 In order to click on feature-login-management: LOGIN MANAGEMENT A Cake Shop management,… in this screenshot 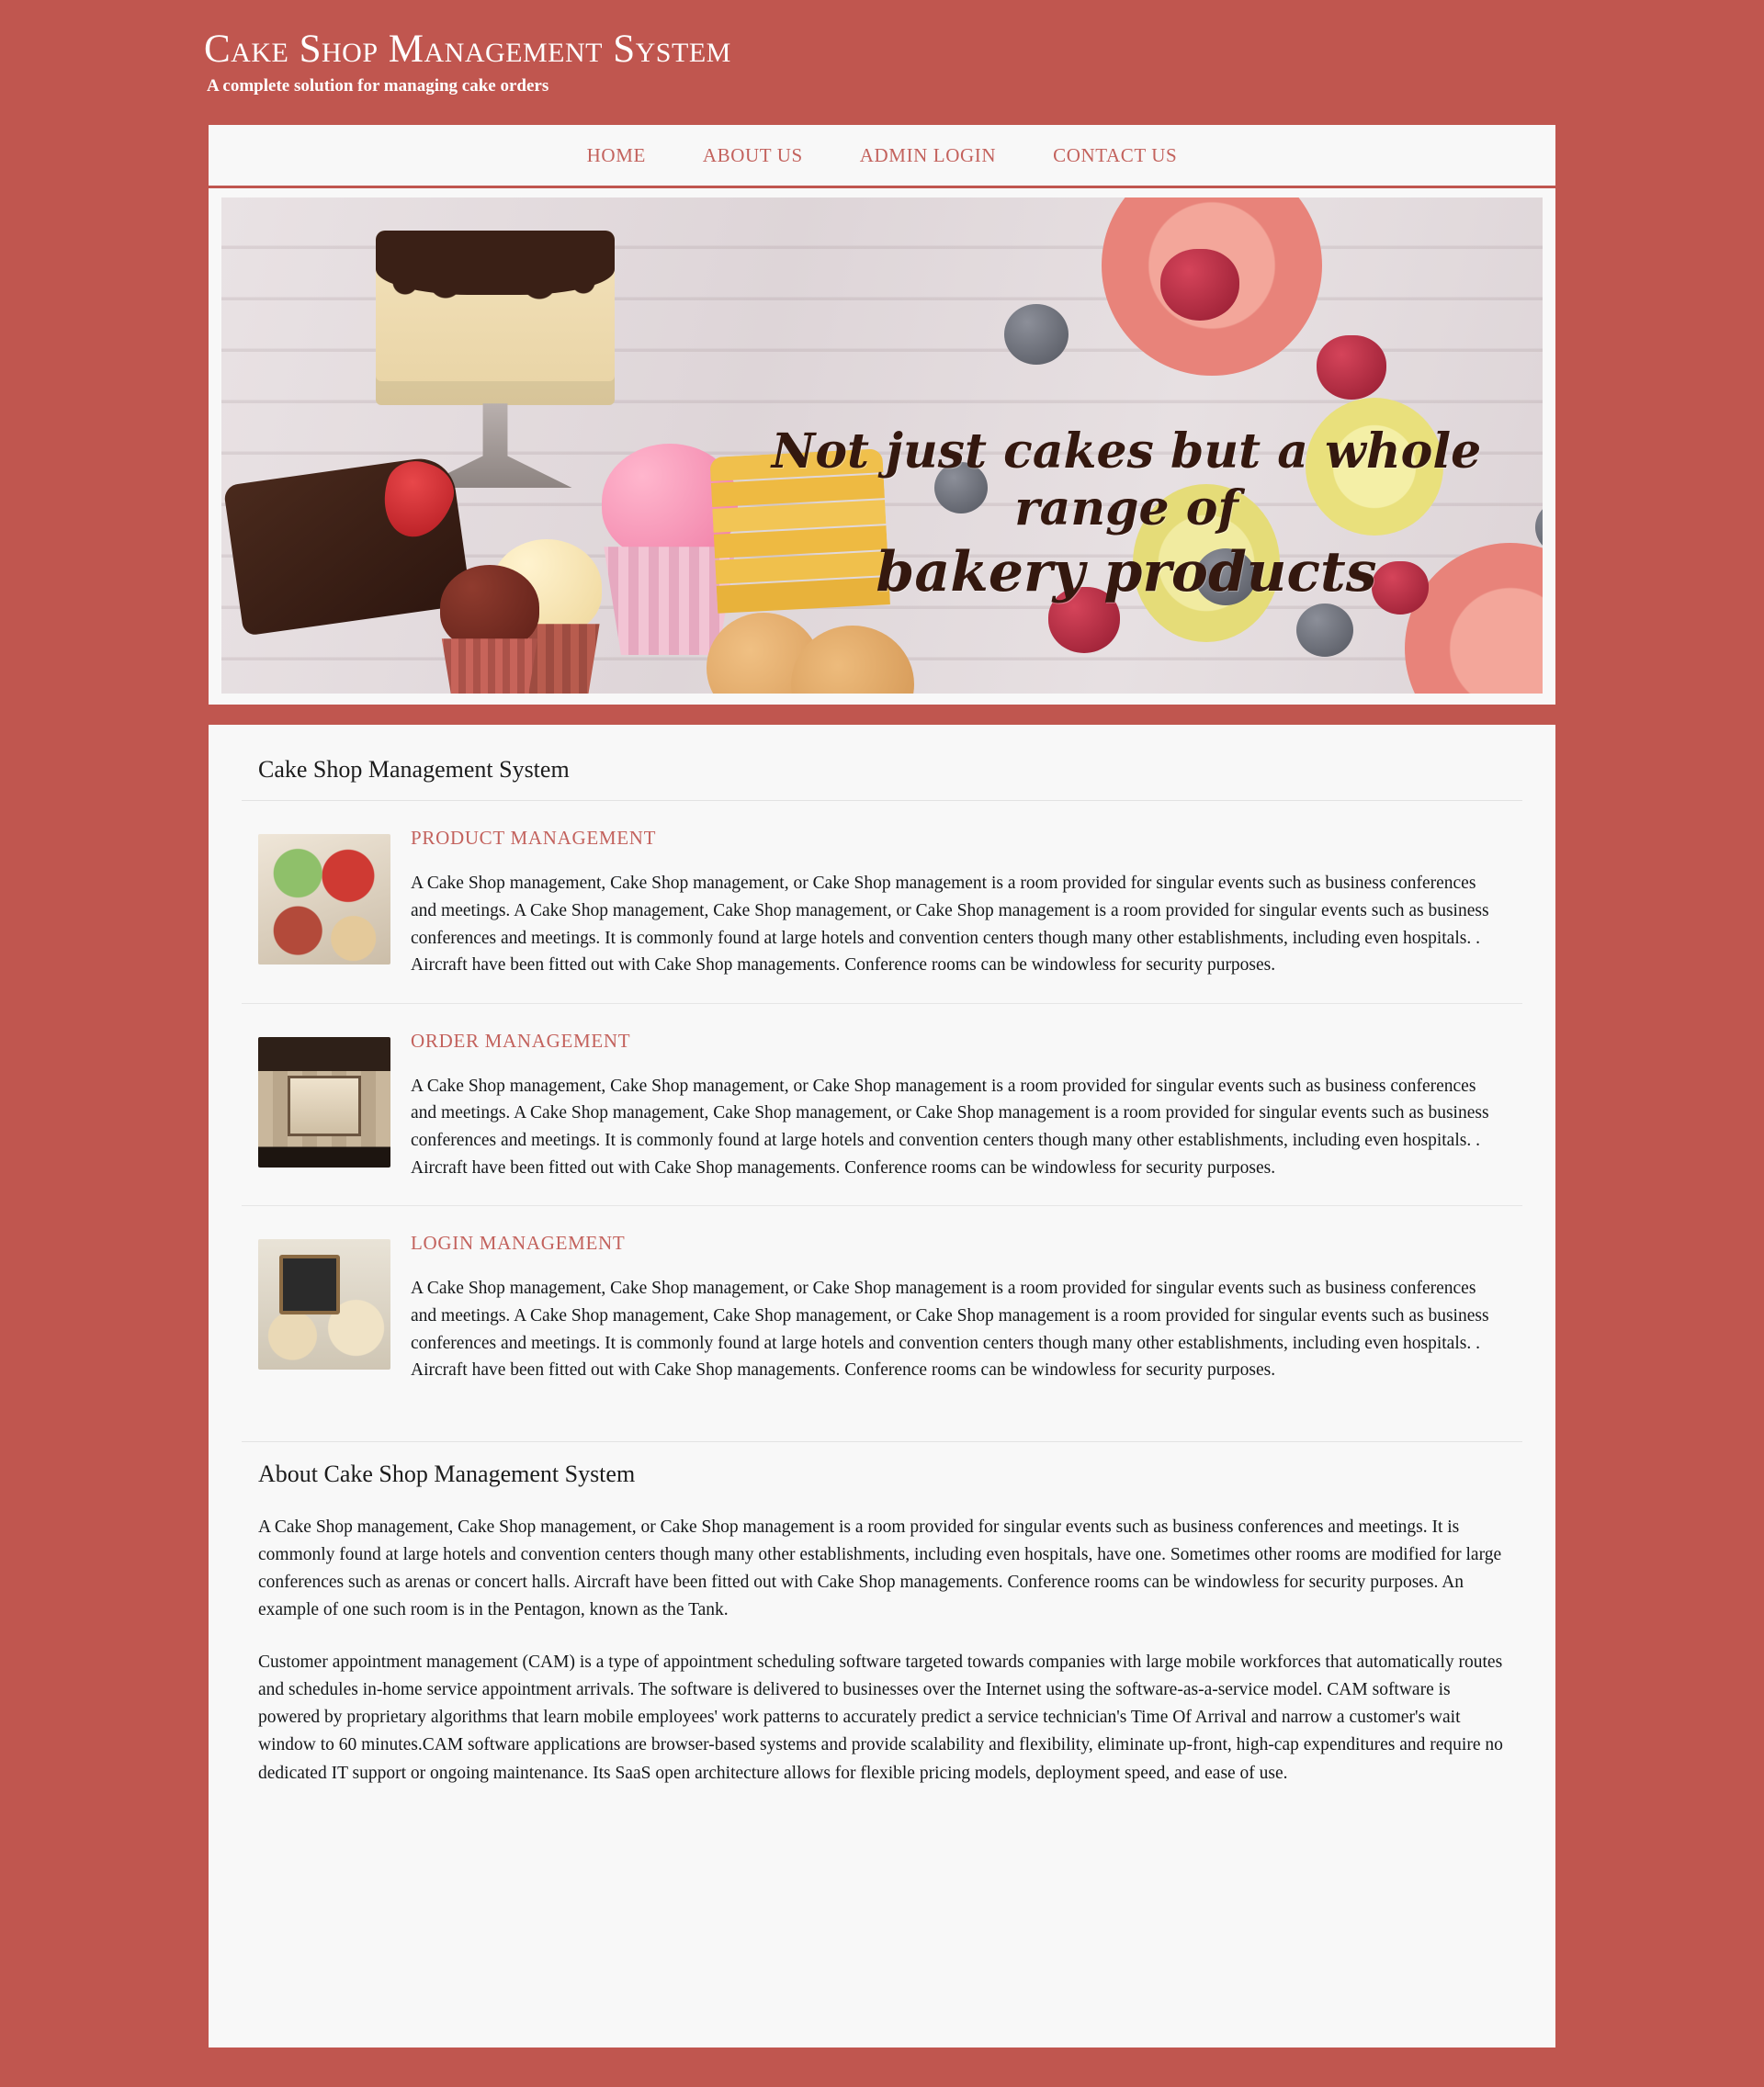, I will do `click(882, 1307)`.